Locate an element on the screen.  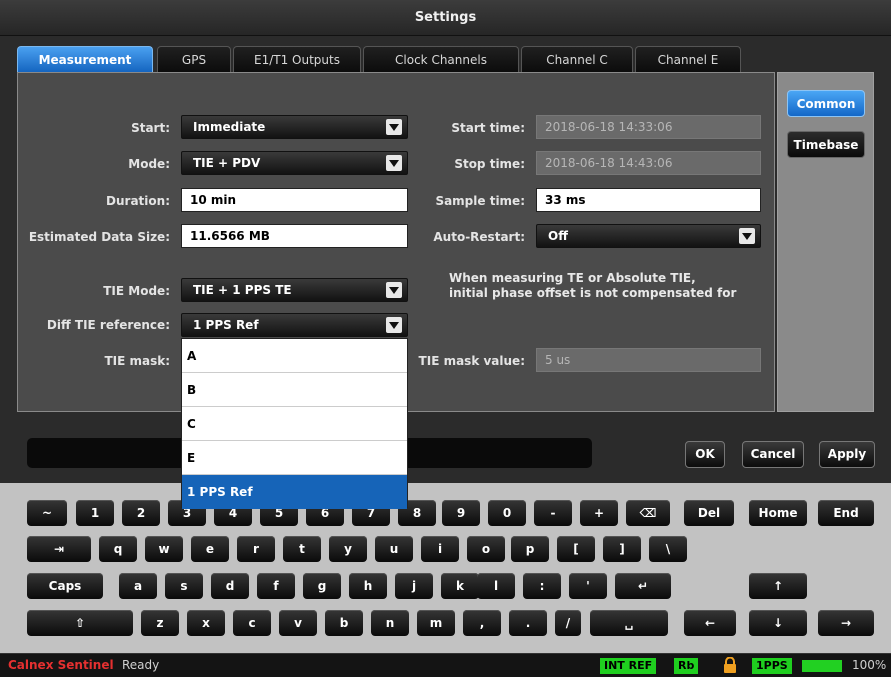
space-key-icon: ␣ is located at coordinates (629, 623).